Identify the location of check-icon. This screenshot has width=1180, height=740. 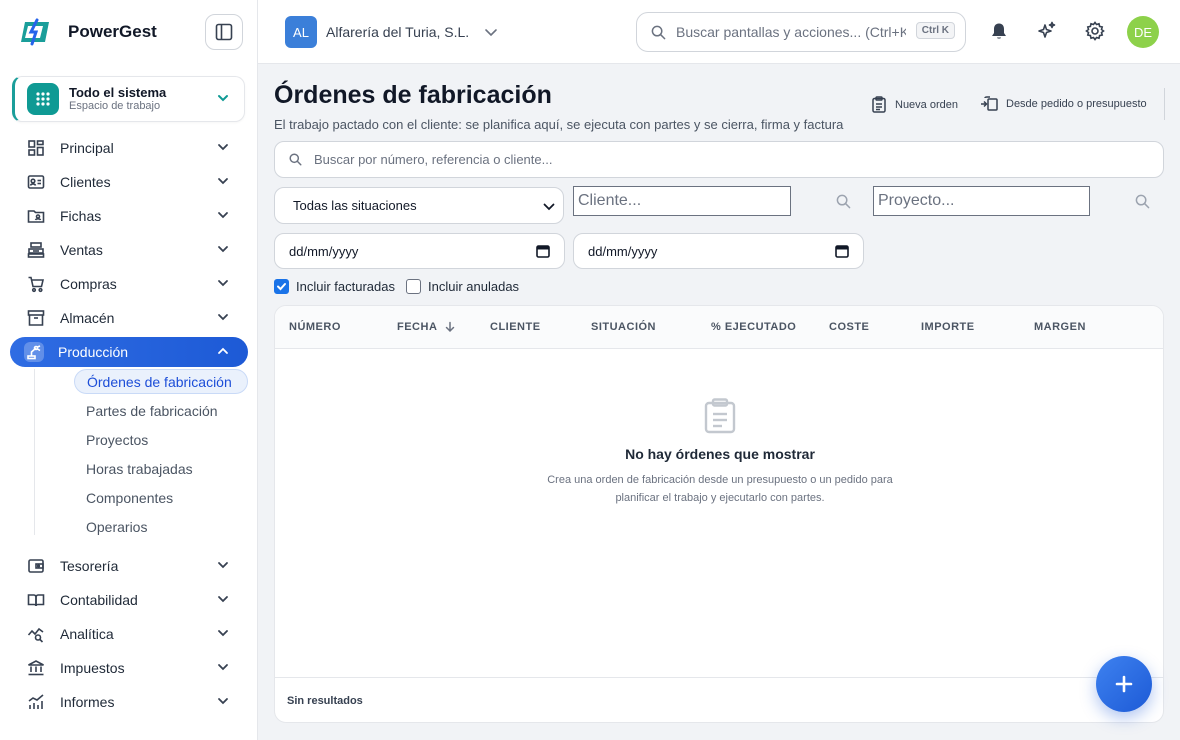
(281, 287).